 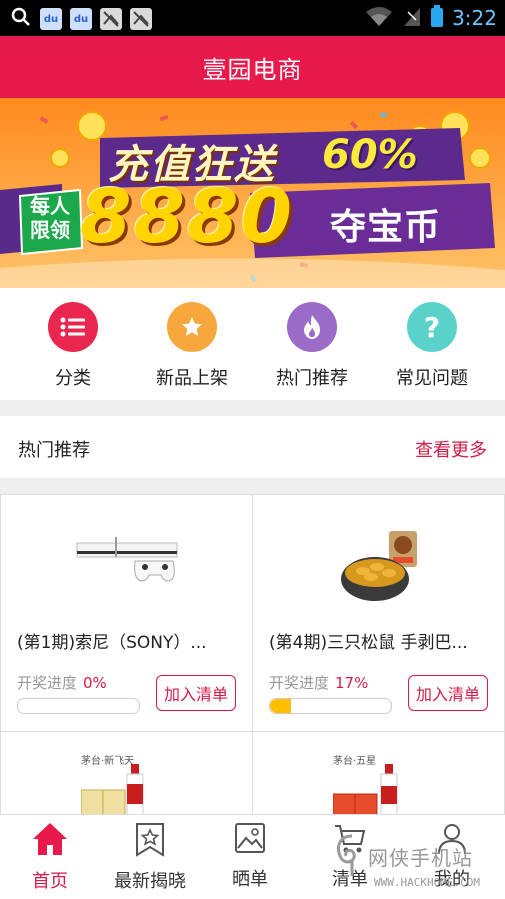 I want to click on progress-label: 开奖进度 17%, so click(x=318, y=682).